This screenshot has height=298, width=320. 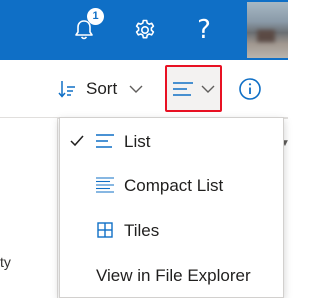 What do you see at coordinates (105, 185) in the screenshot?
I see `compact-list-icon` at bounding box center [105, 185].